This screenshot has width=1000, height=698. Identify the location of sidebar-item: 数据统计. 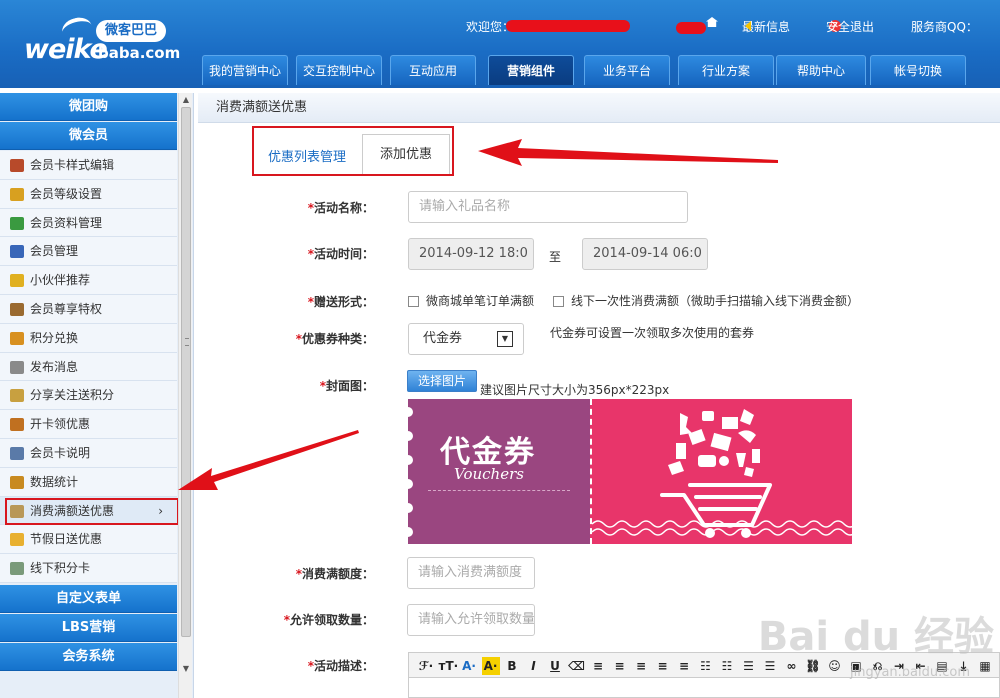
(88, 482).